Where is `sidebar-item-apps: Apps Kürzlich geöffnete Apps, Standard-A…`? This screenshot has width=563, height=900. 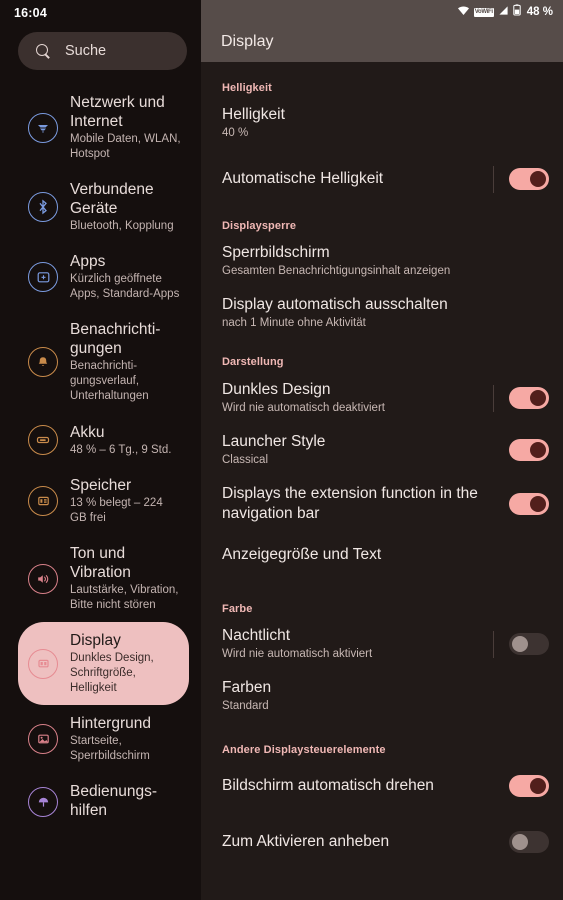
sidebar-item-apps: Apps Kürzlich geöffnete Apps, Standard-A… is located at coordinates (103, 277).